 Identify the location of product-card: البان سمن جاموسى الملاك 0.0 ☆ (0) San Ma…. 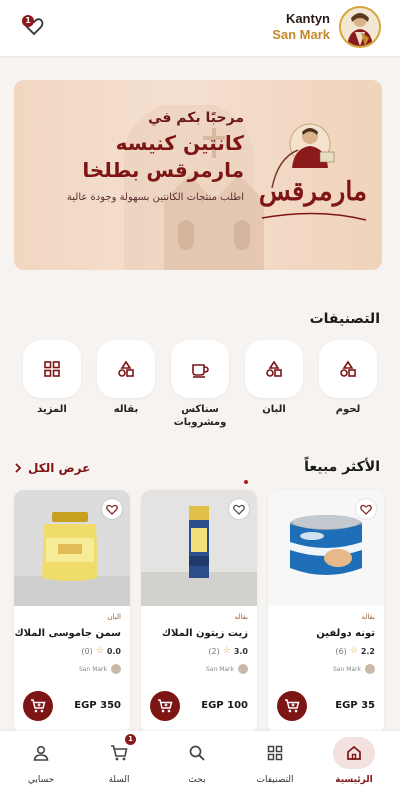
(72, 612).